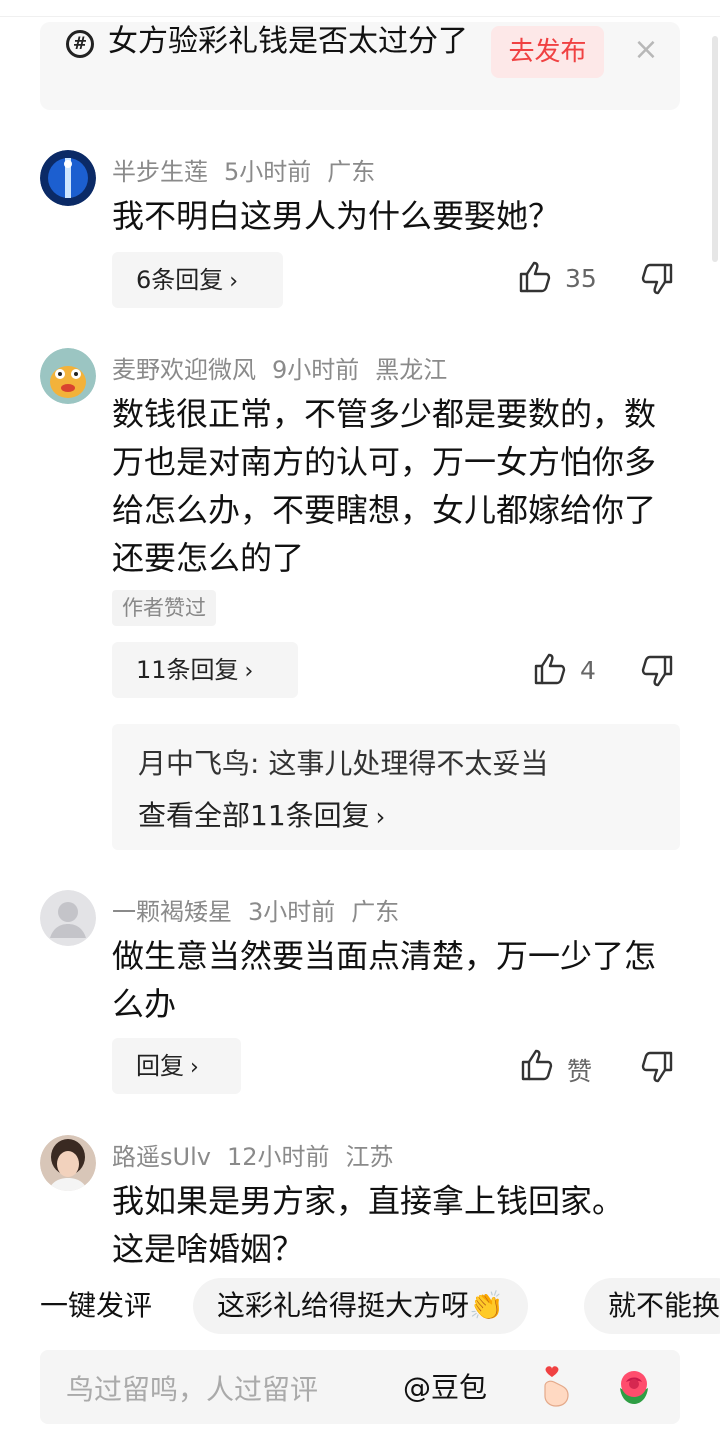 The width and height of the screenshot is (720, 1450). What do you see at coordinates (184, 370) in the screenshot?
I see `username: 麦野欢迎微风` at bounding box center [184, 370].